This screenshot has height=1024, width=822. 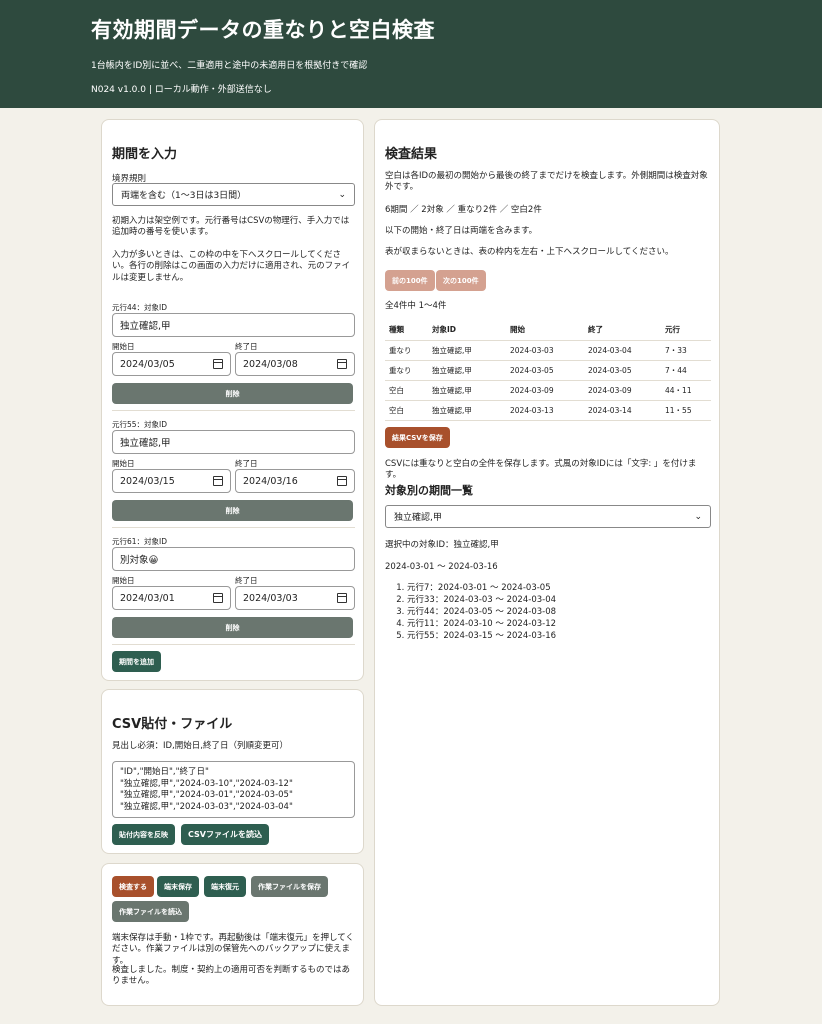 I want to click on end-date-input: 2024/03/03, so click(x=295, y=598).